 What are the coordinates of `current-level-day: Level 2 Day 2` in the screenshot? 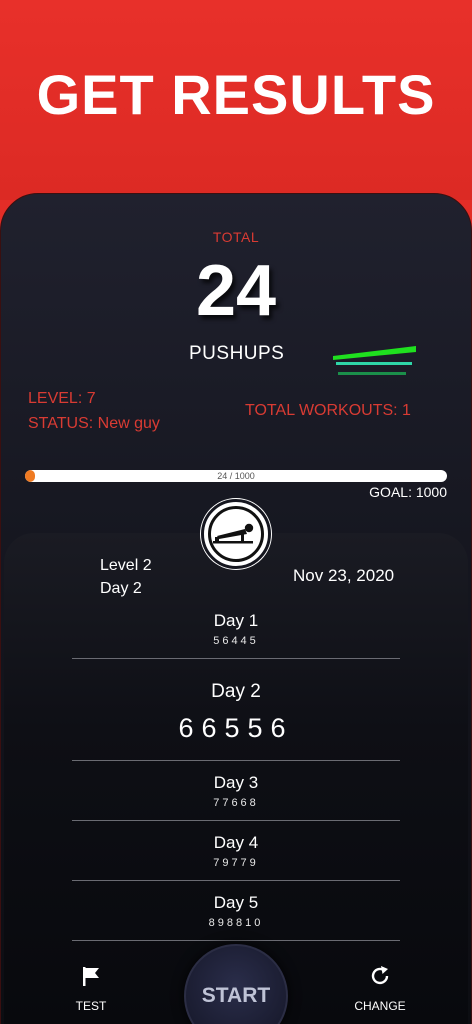 It's located at (126, 577).